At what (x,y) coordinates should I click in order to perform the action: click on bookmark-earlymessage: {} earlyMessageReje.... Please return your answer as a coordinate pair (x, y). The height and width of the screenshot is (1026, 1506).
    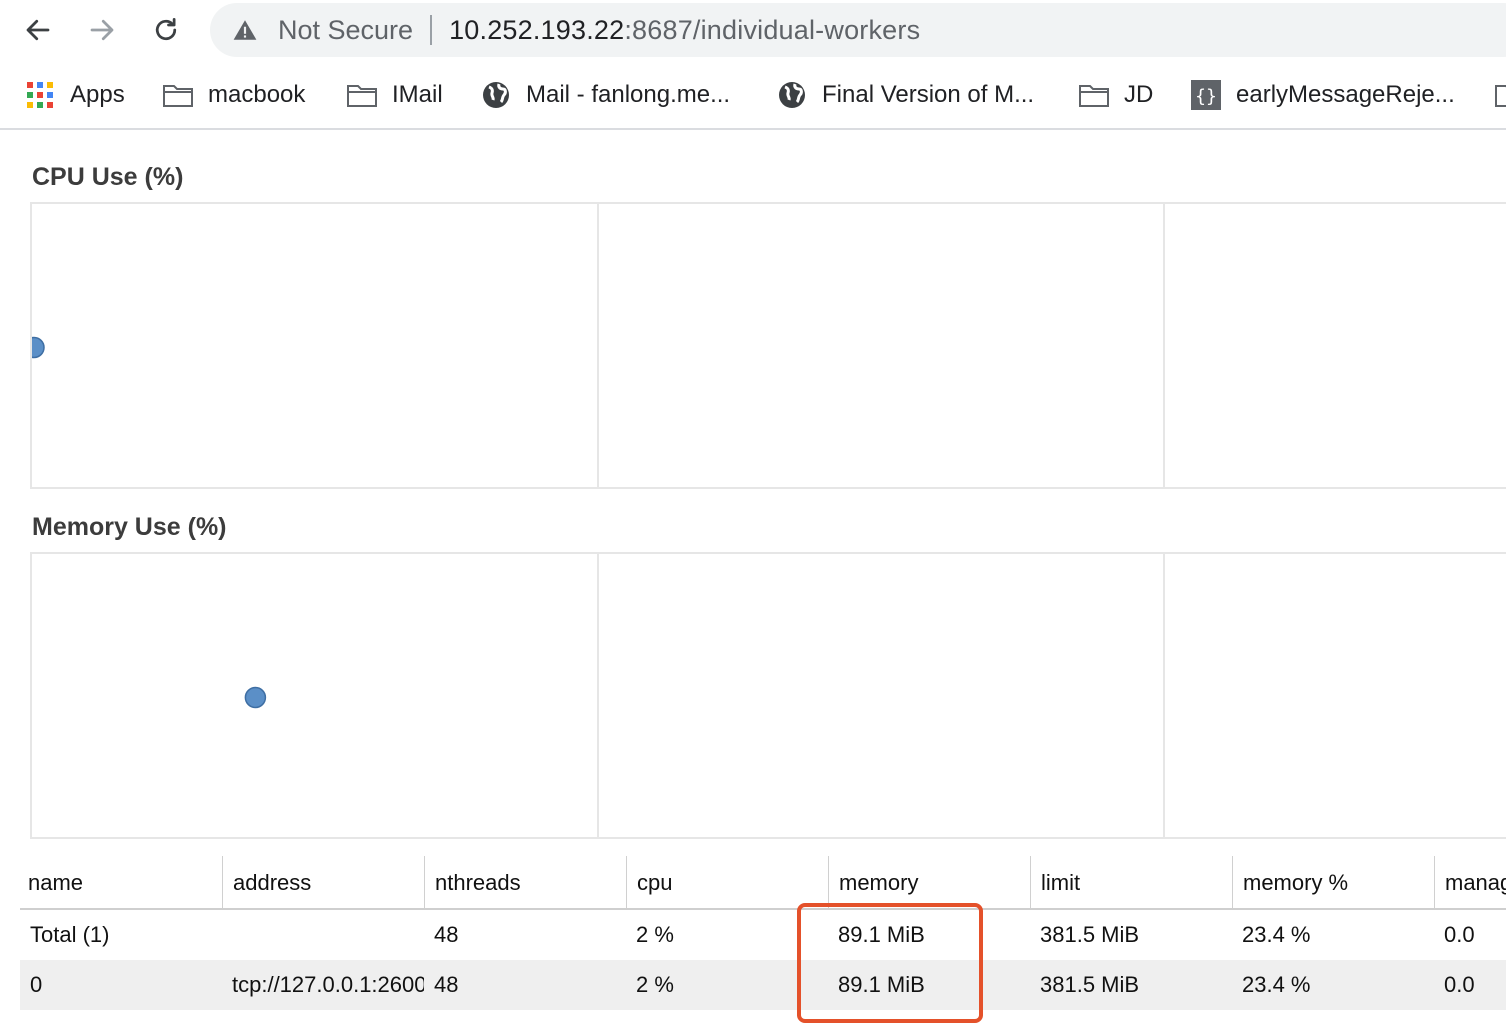
    Looking at the image, I should click on (1322, 95).